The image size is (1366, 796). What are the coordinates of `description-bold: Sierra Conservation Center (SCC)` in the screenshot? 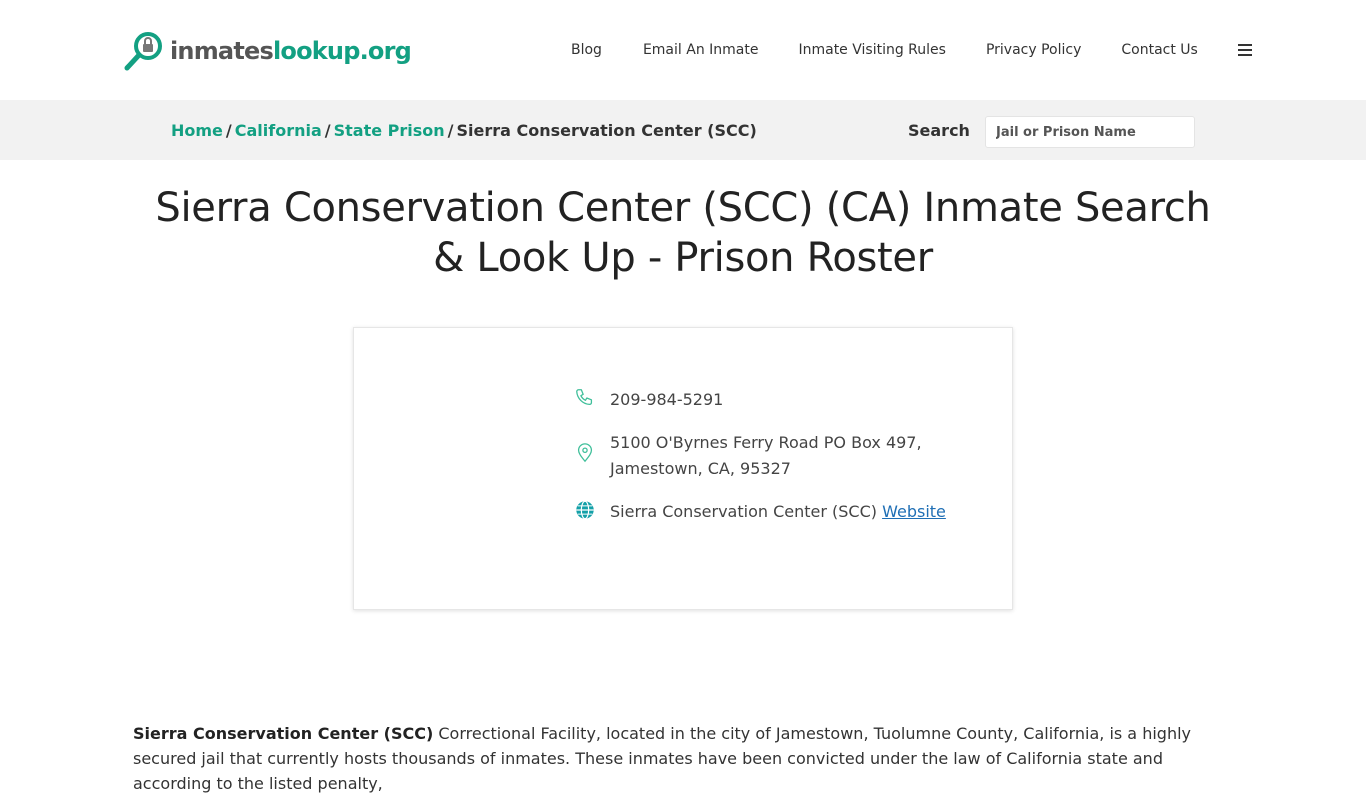 It's located at (283, 733).